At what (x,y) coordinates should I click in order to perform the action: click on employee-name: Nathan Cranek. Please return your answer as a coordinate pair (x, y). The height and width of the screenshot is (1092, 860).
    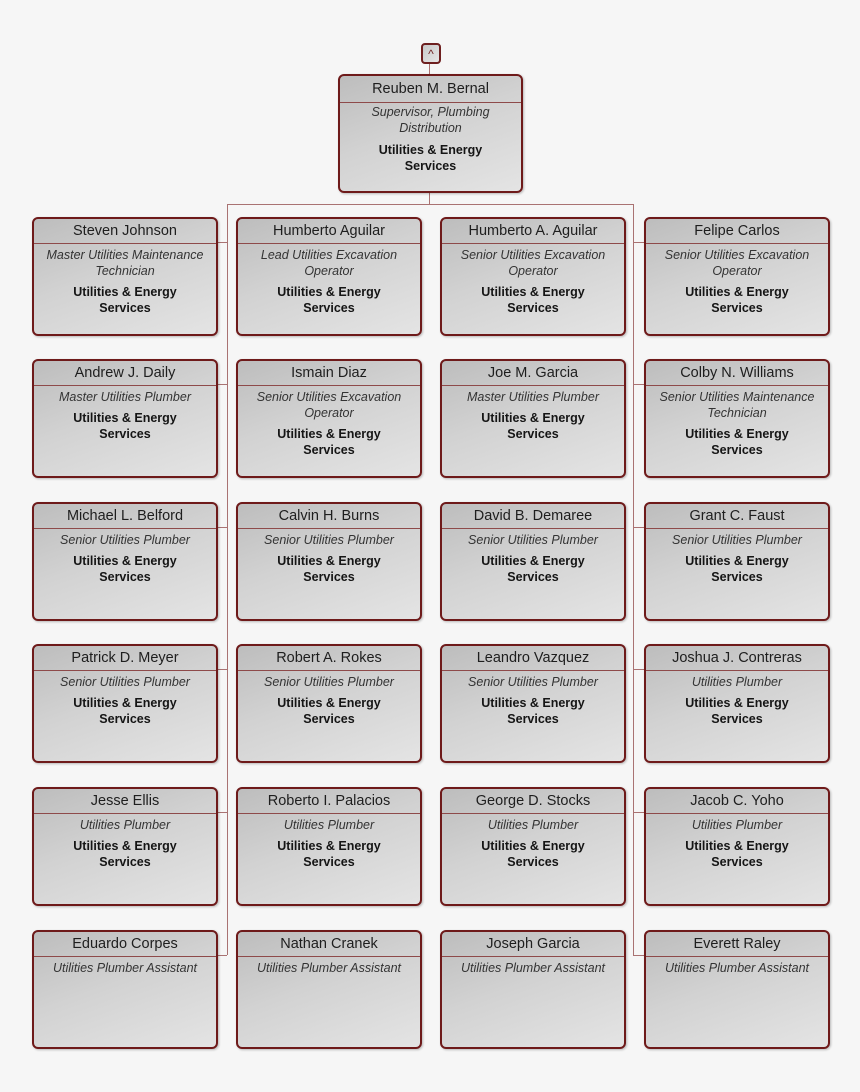
    Looking at the image, I should click on (329, 944).